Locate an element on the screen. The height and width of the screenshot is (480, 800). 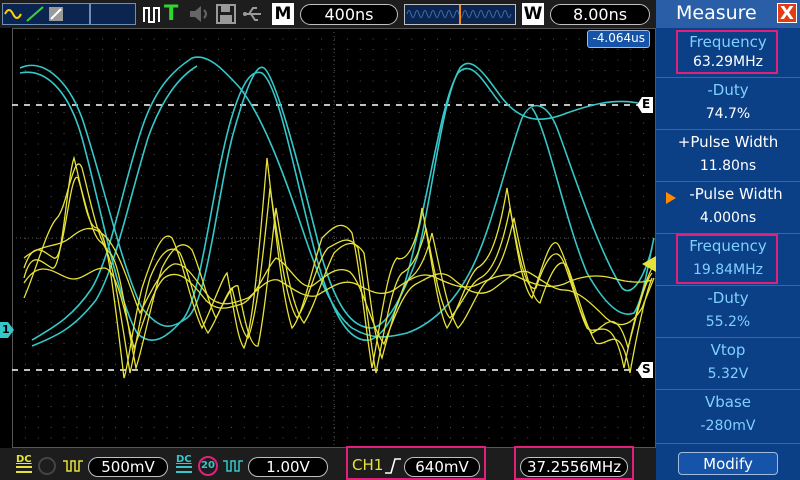
memory-position-bar is located at coordinates (460, 14).